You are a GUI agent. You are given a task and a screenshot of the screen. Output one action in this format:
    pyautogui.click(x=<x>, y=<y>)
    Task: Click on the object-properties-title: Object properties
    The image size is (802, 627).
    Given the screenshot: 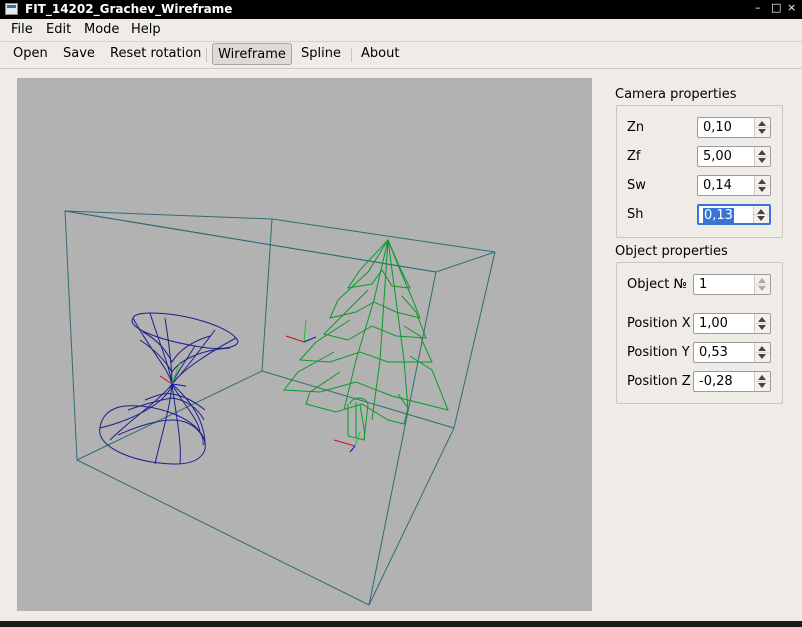 What is the action you would take?
    pyautogui.click(x=671, y=251)
    